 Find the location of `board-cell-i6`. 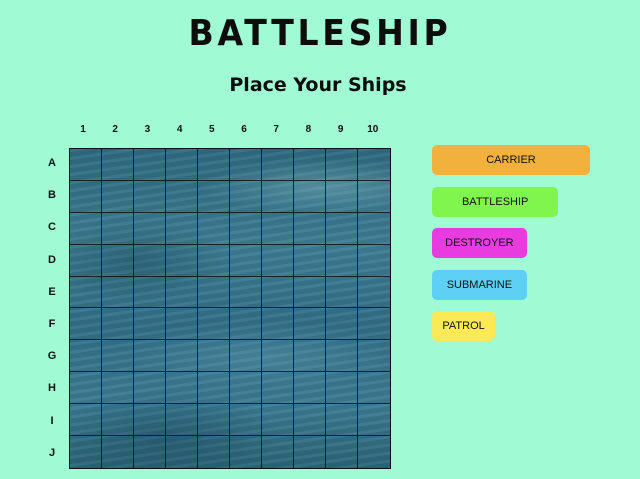

board-cell-i6 is located at coordinates (246, 420).